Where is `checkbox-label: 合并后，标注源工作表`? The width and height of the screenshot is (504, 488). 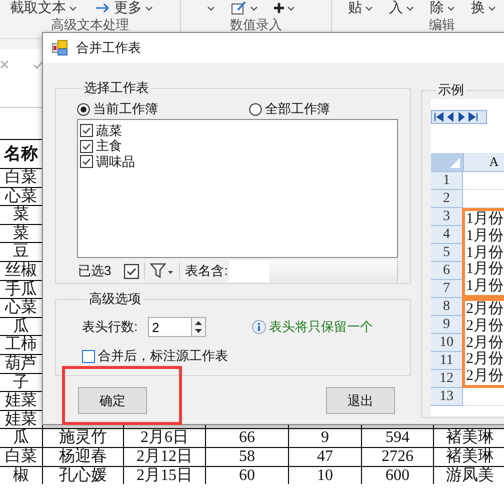 checkbox-label: 合并后，标注源工作表 is located at coordinates (163, 356).